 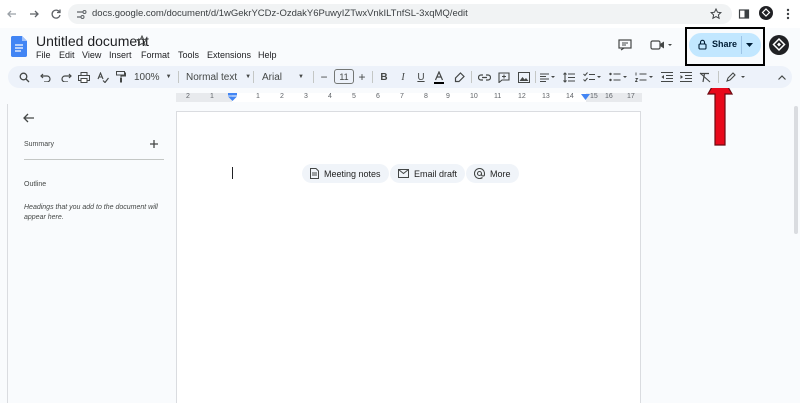 What do you see at coordinates (155, 55) in the screenshot?
I see `menu-format: Format` at bounding box center [155, 55].